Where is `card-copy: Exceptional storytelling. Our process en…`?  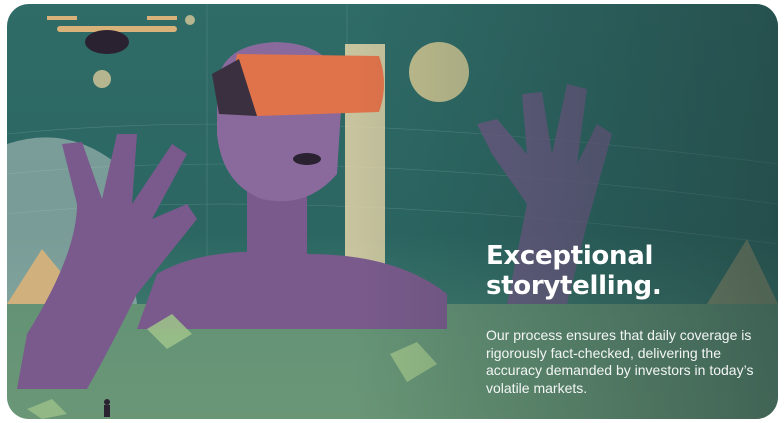
card-copy: Exceptional storytelling. Our process en… is located at coordinates (621, 319).